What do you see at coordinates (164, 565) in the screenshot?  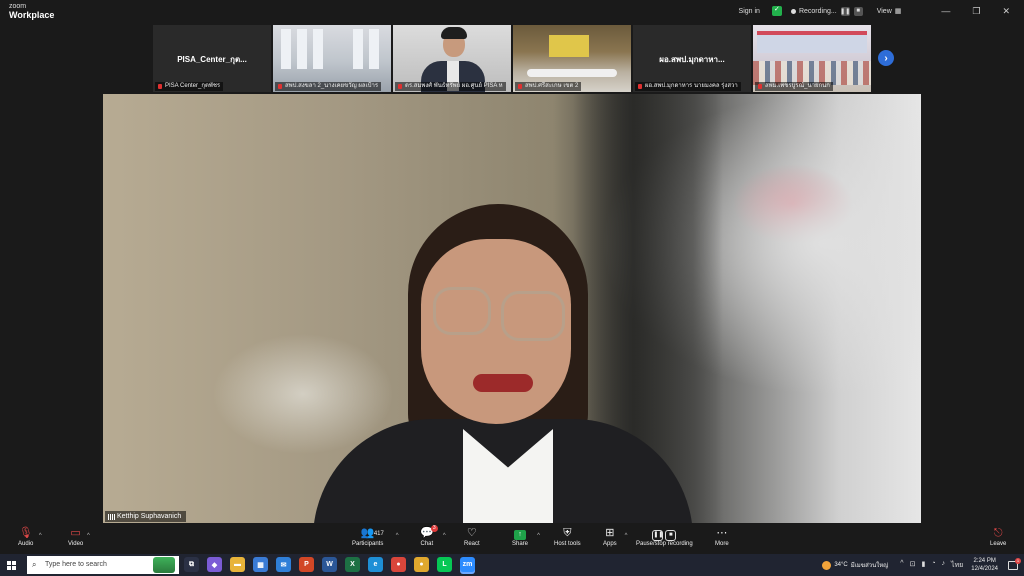 I see `search-highlight-icon` at bounding box center [164, 565].